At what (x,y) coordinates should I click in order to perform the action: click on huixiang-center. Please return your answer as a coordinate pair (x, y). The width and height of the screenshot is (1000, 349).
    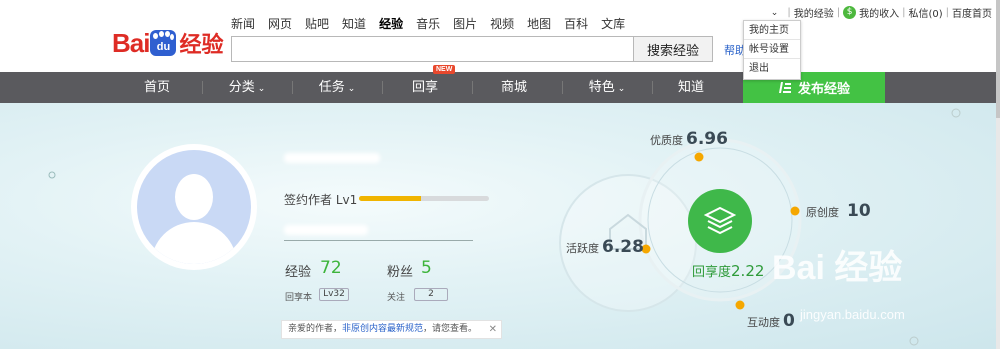
    Looking at the image, I should click on (720, 221).